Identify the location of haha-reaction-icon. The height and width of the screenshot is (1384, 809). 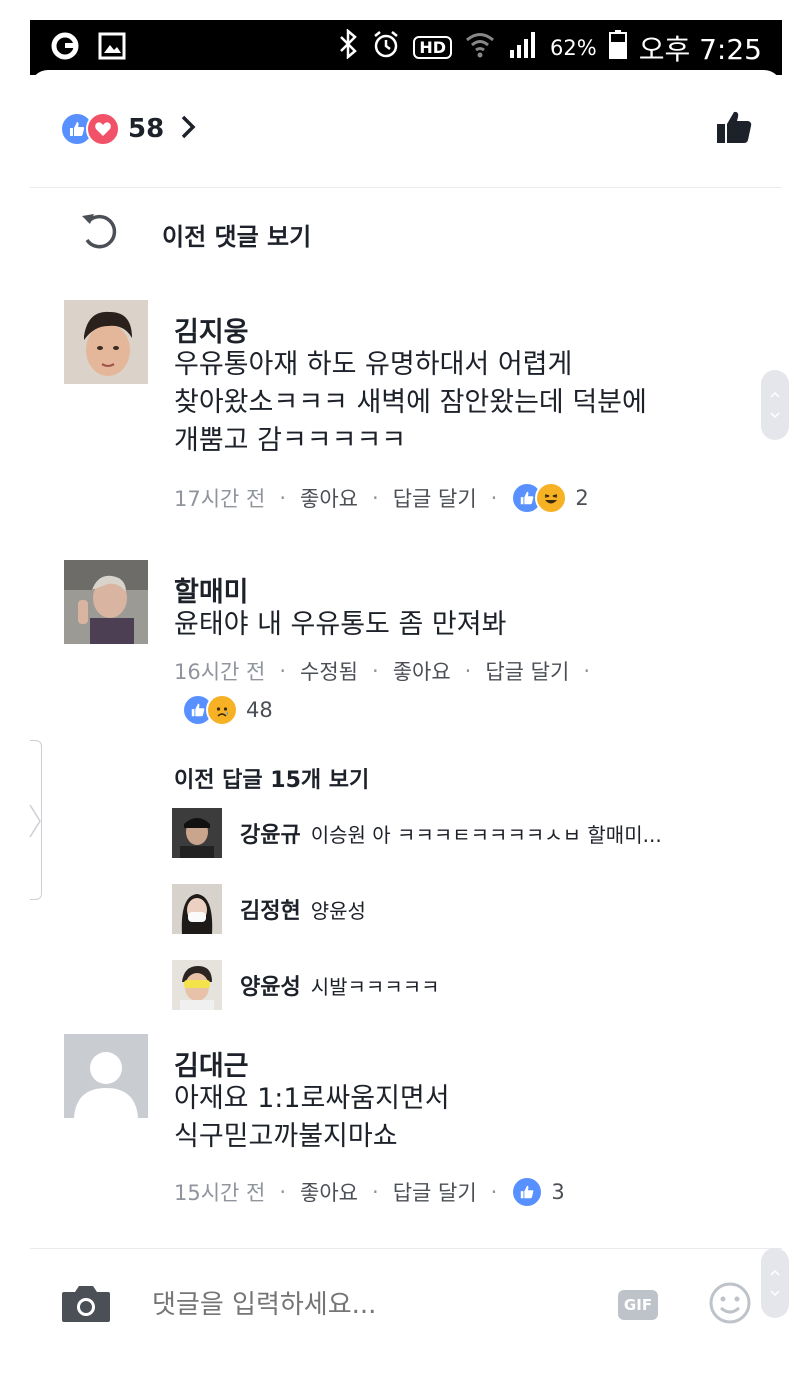
(551, 498).